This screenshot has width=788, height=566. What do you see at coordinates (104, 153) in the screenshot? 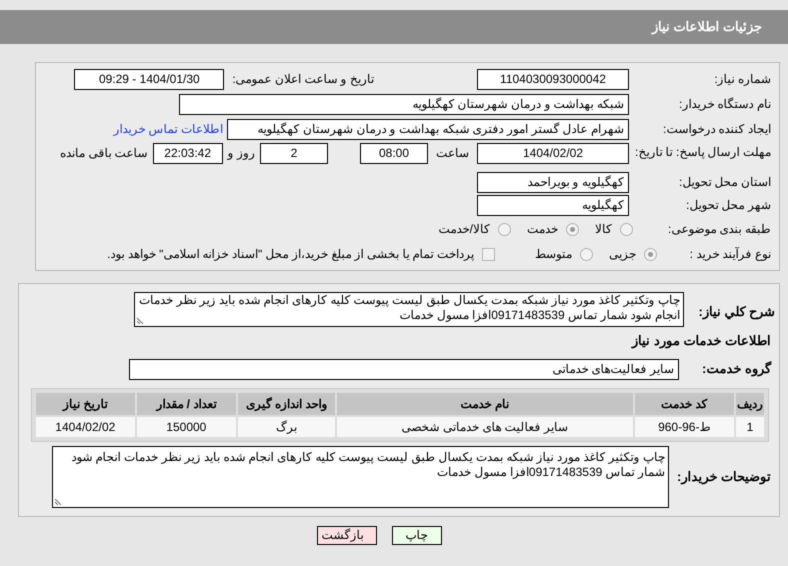
I see `field-label: ساعت باقی مانده` at bounding box center [104, 153].